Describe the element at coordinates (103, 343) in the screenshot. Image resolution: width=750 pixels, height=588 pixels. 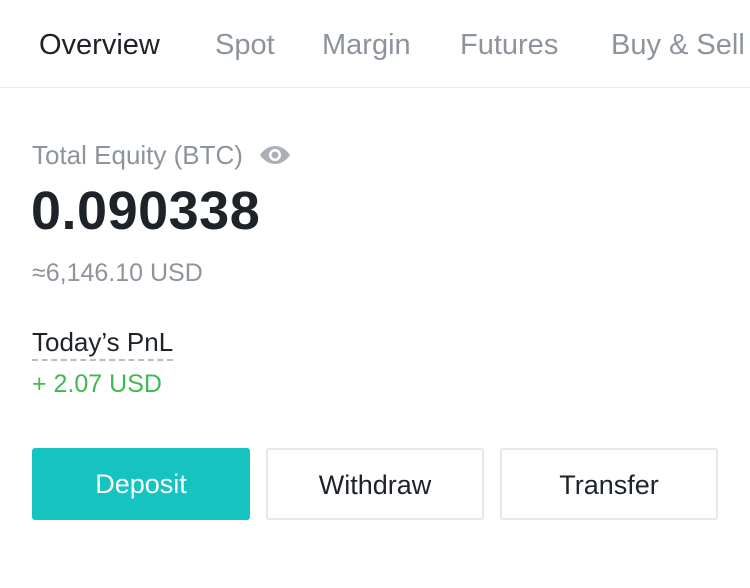
I see `todays-pnl-label: Today’s PnL` at that location.